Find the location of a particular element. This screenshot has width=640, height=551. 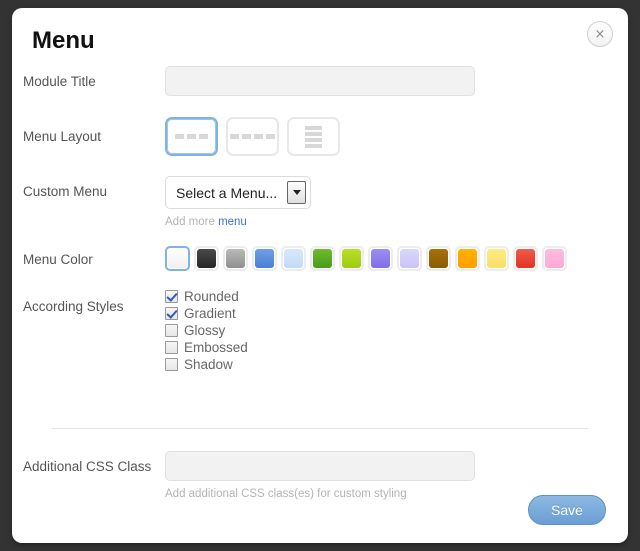

color-swatch-grey is located at coordinates (235, 258).